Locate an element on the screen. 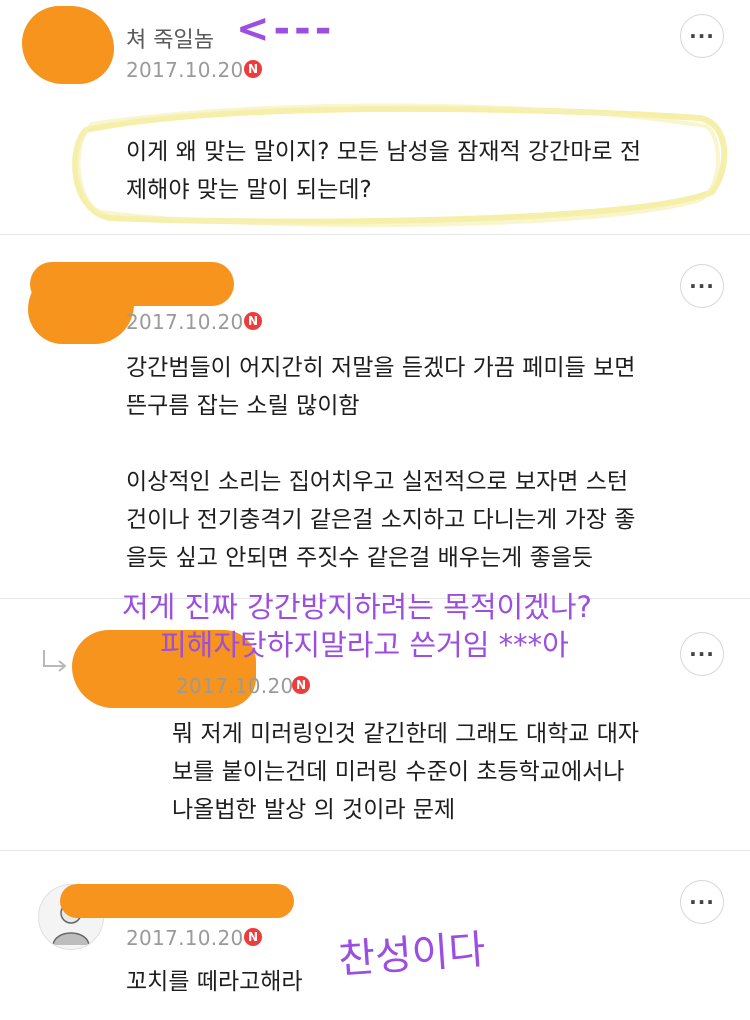 The image size is (750, 1020). annotation-arrow: <--- is located at coordinates (286, 29).